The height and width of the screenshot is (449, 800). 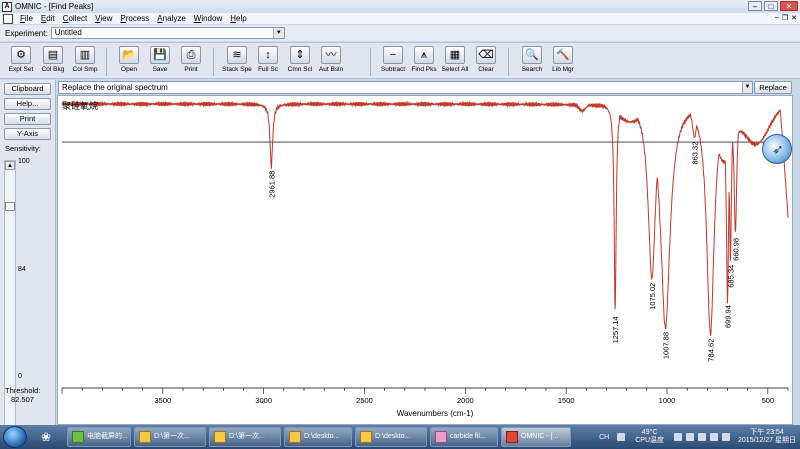 What do you see at coordinates (563, 55) in the screenshot?
I see `library-manager-icon: 🔨` at bounding box center [563, 55].